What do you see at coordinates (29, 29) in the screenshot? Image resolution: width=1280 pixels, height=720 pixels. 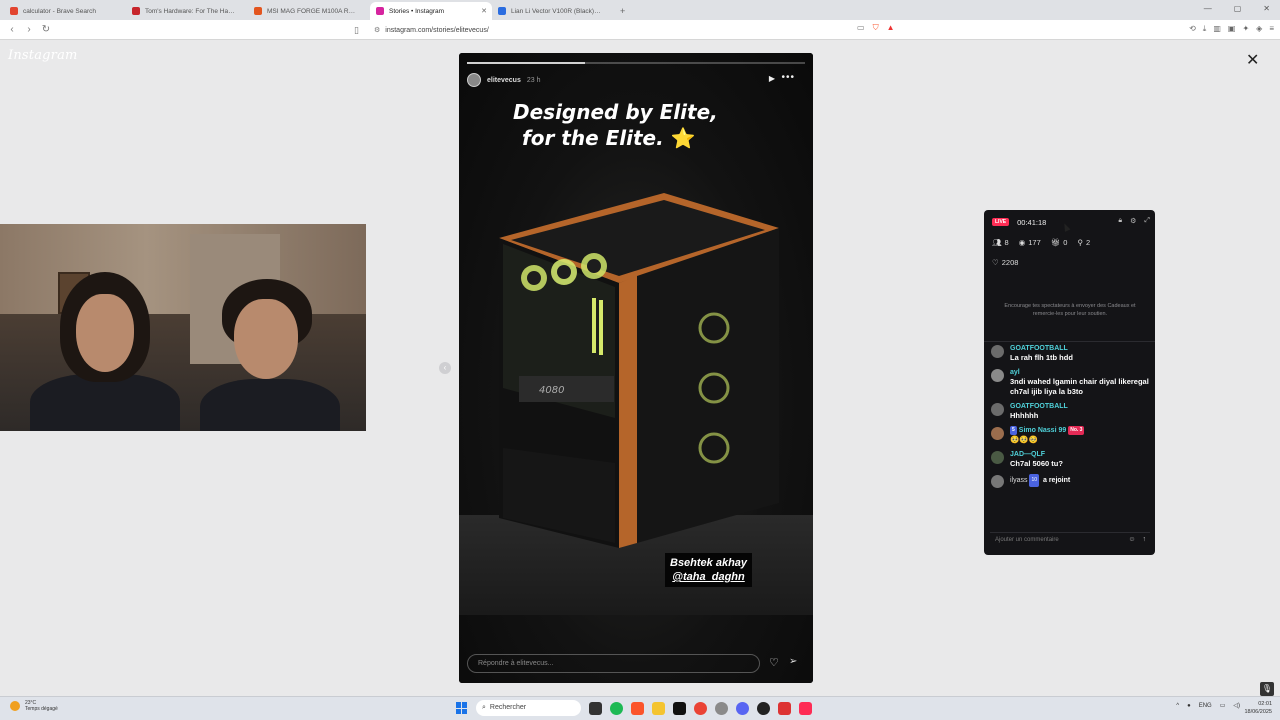 I see `forward-icon: ›` at bounding box center [29, 29].